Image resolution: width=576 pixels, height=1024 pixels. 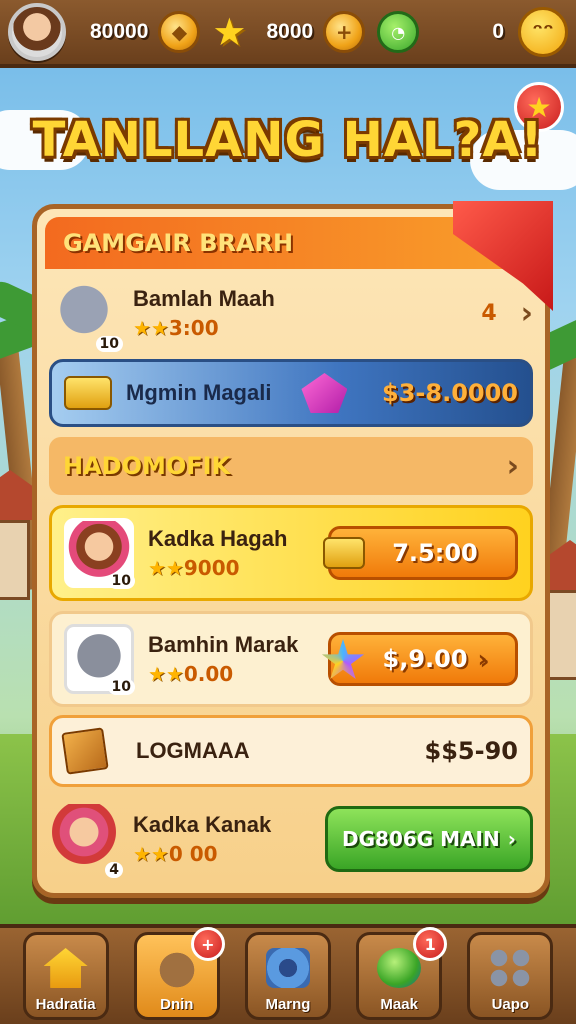 I want to click on item-rating-value: 9000, so click(x=211, y=568).